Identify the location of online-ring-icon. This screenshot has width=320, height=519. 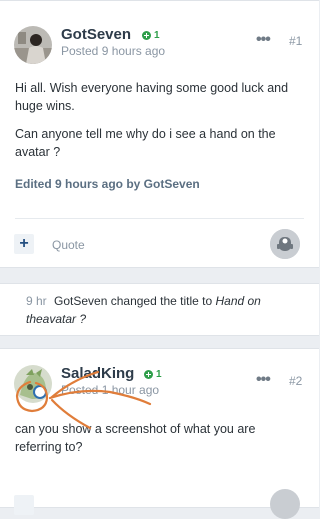
(40, 392).